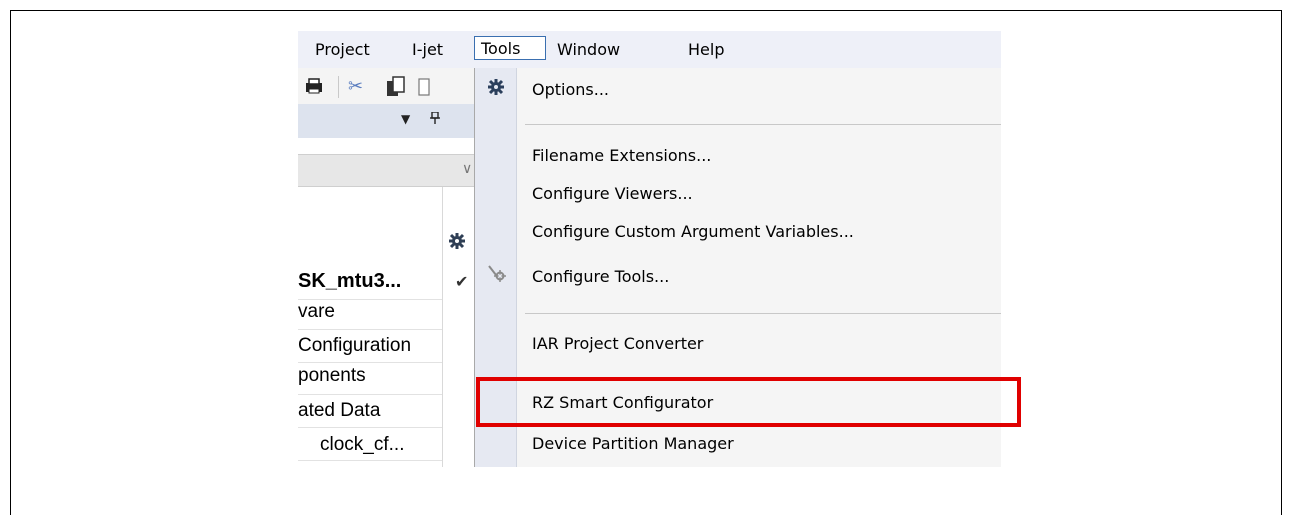  Describe the element at coordinates (314, 88) in the screenshot. I see `print-icon` at that location.